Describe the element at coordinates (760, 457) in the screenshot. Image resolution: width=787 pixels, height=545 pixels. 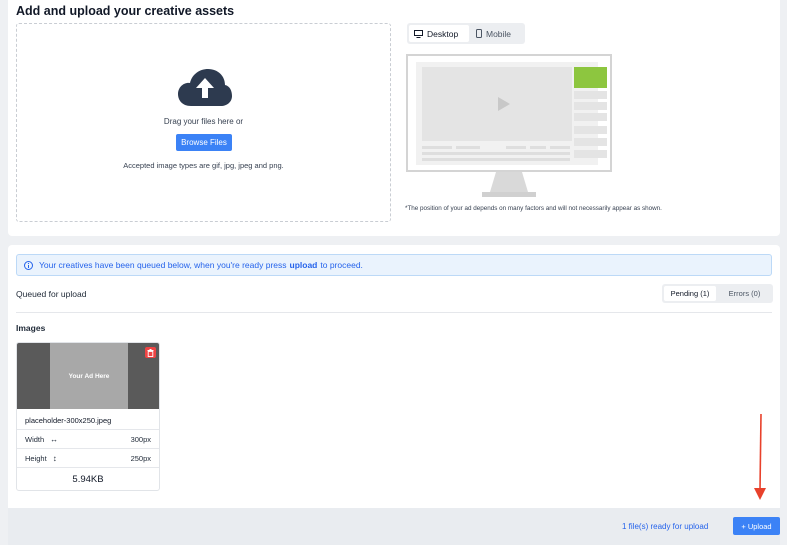
I see `annotation-arrow-icon` at that location.